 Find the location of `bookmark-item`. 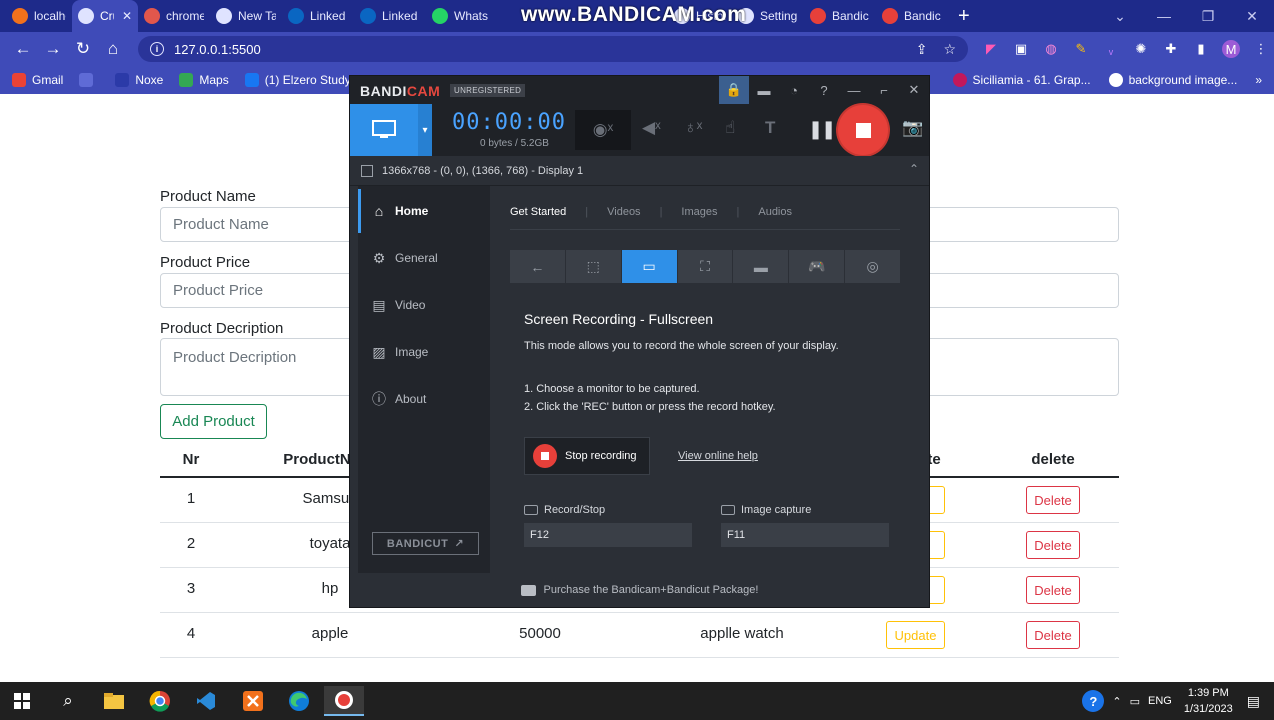

bookmark-item is located at coordinates (89, 80).